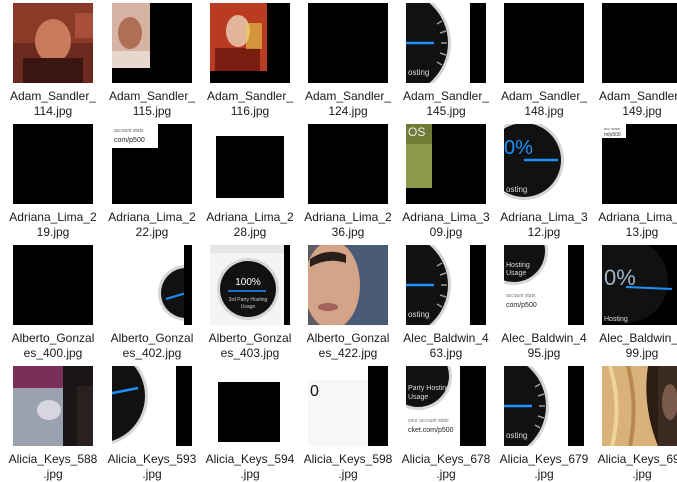 Image resolution: width=677 pixels, height=482 pixels. Describe the element at coordinates (152, 164) in the screenshot. I see `file-thumbnail: account stats com/p500` at that location.